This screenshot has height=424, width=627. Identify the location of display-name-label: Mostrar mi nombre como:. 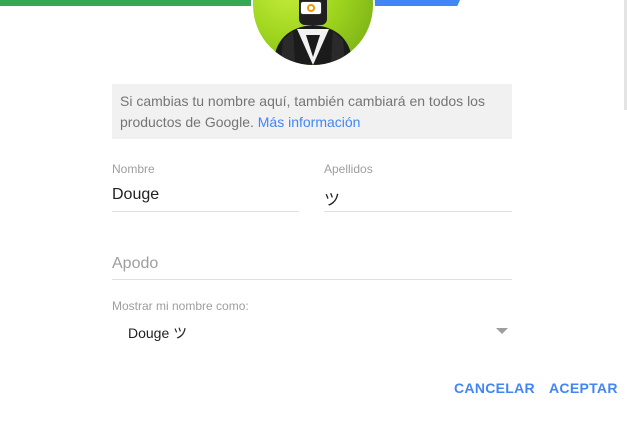
(180, 306).